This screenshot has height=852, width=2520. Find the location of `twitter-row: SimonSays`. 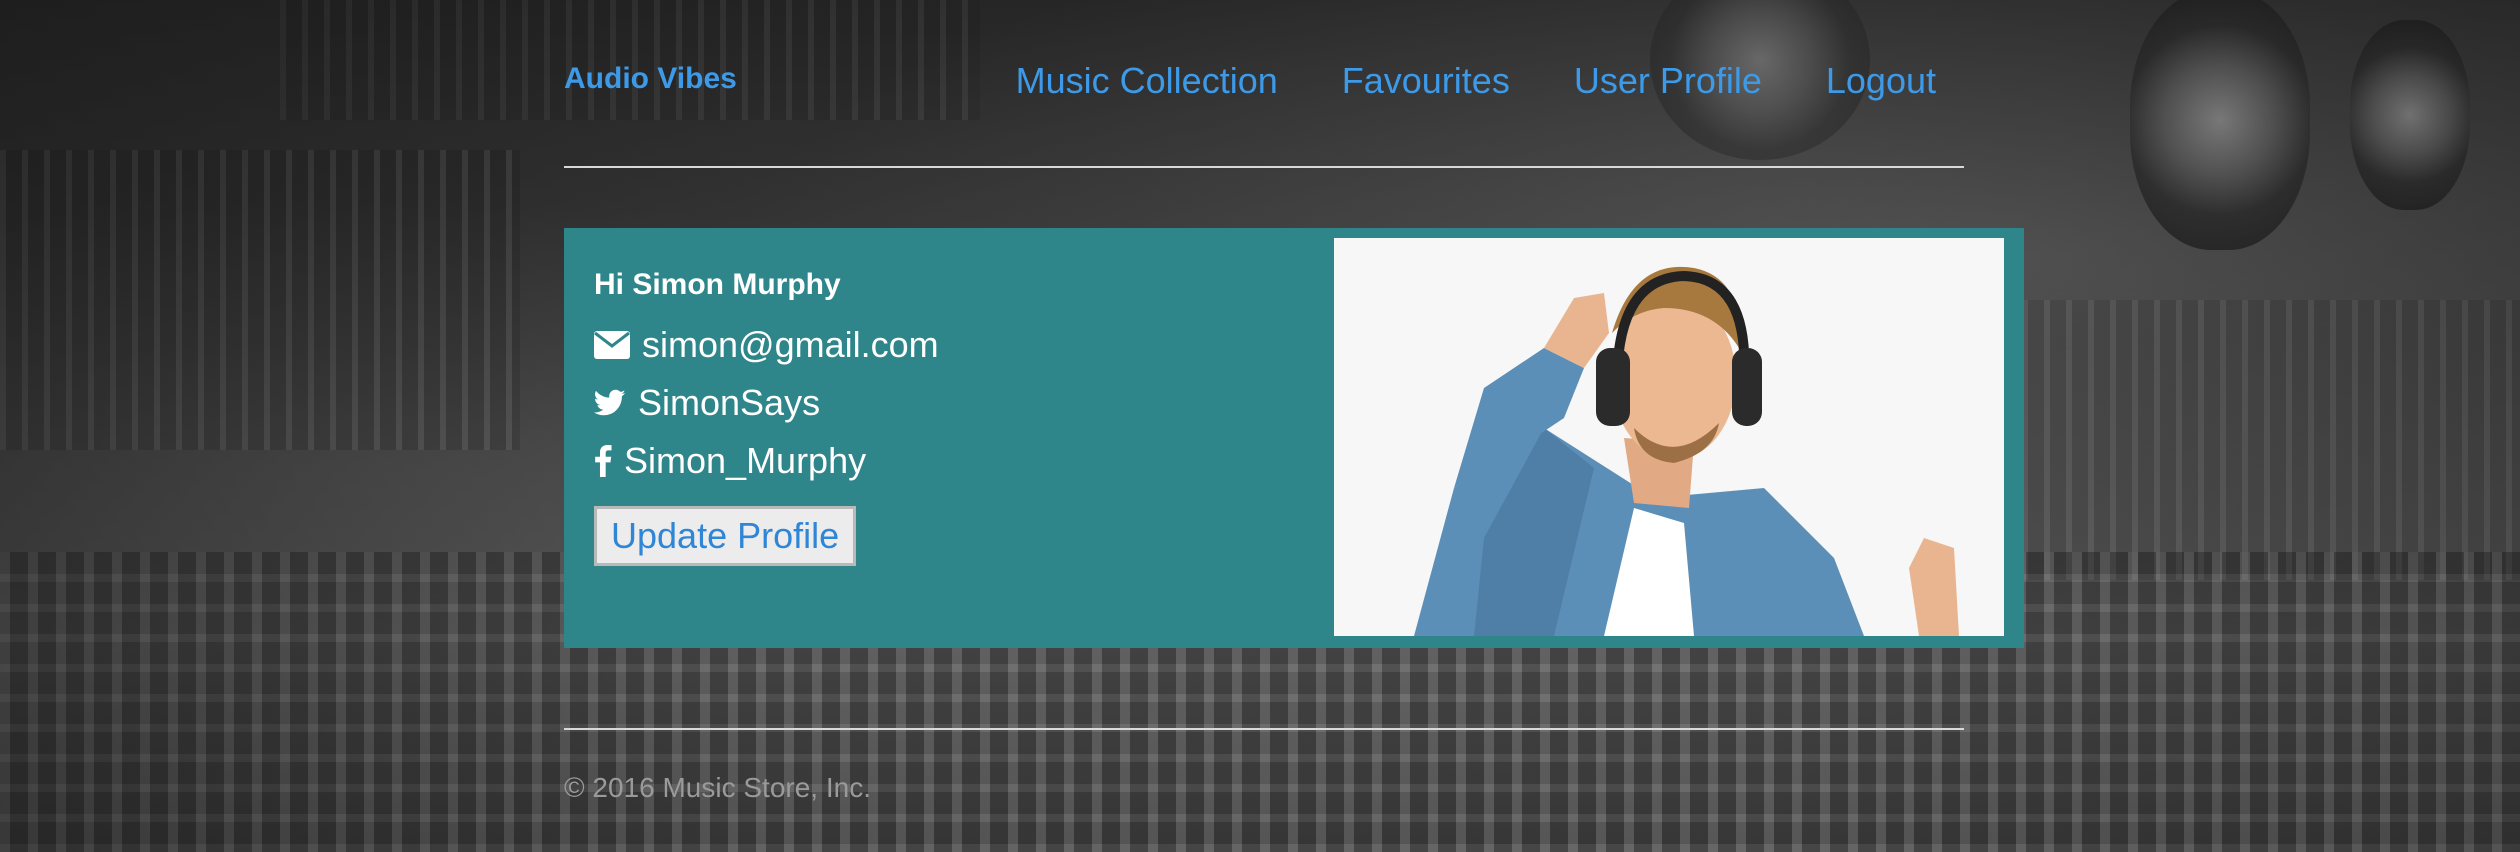

twitter-row: SimonSays is located at coordinates (766, 403).